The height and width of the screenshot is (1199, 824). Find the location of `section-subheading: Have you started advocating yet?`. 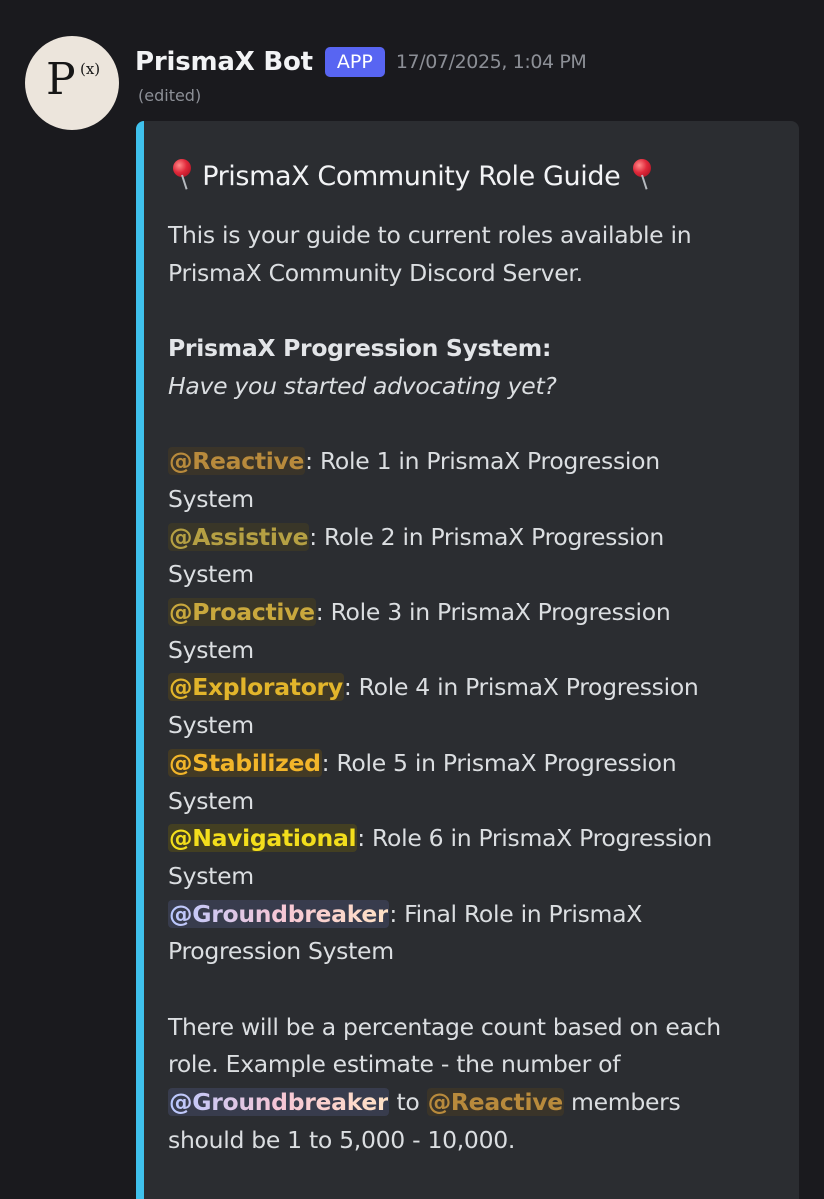

section-subheading: Have you started advocating yet? is located at coordinates (362, 385).